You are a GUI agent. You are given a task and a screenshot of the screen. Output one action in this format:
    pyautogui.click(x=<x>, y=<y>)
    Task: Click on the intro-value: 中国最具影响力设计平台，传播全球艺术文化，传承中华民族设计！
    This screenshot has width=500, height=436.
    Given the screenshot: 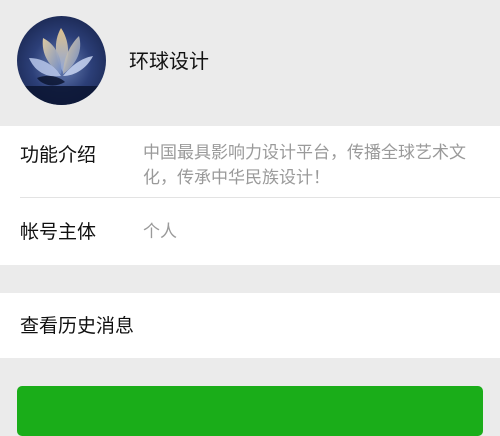 What is the action you would take?
    pyautogui.click(x=304, y=165)
    